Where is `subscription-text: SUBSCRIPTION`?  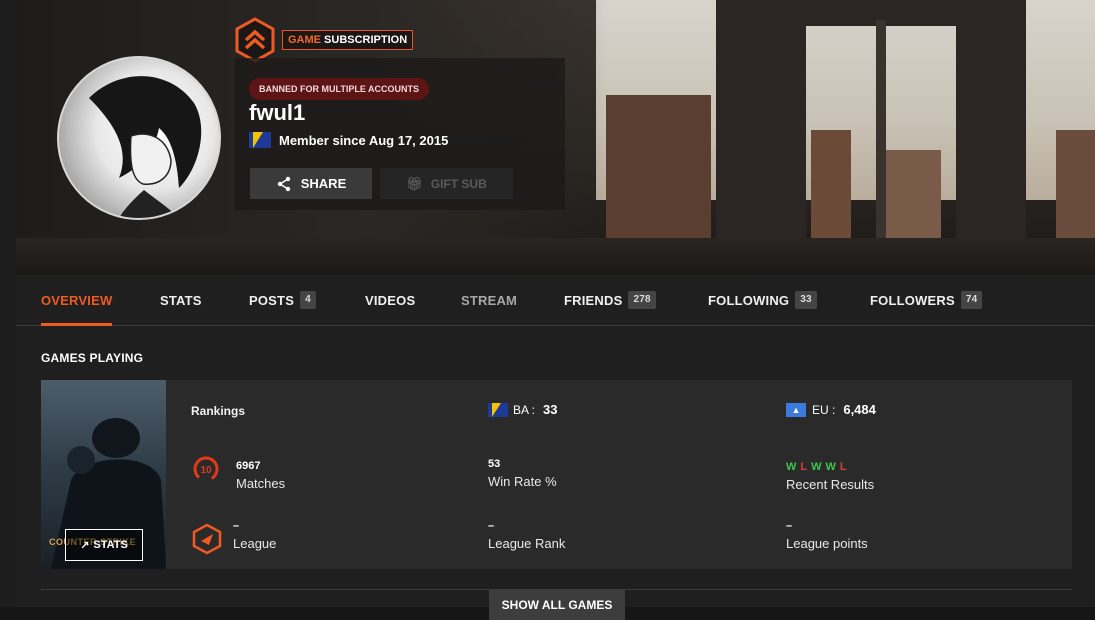
subscription-text: SUBSCRIPTION is located at coordinates (364, 40).